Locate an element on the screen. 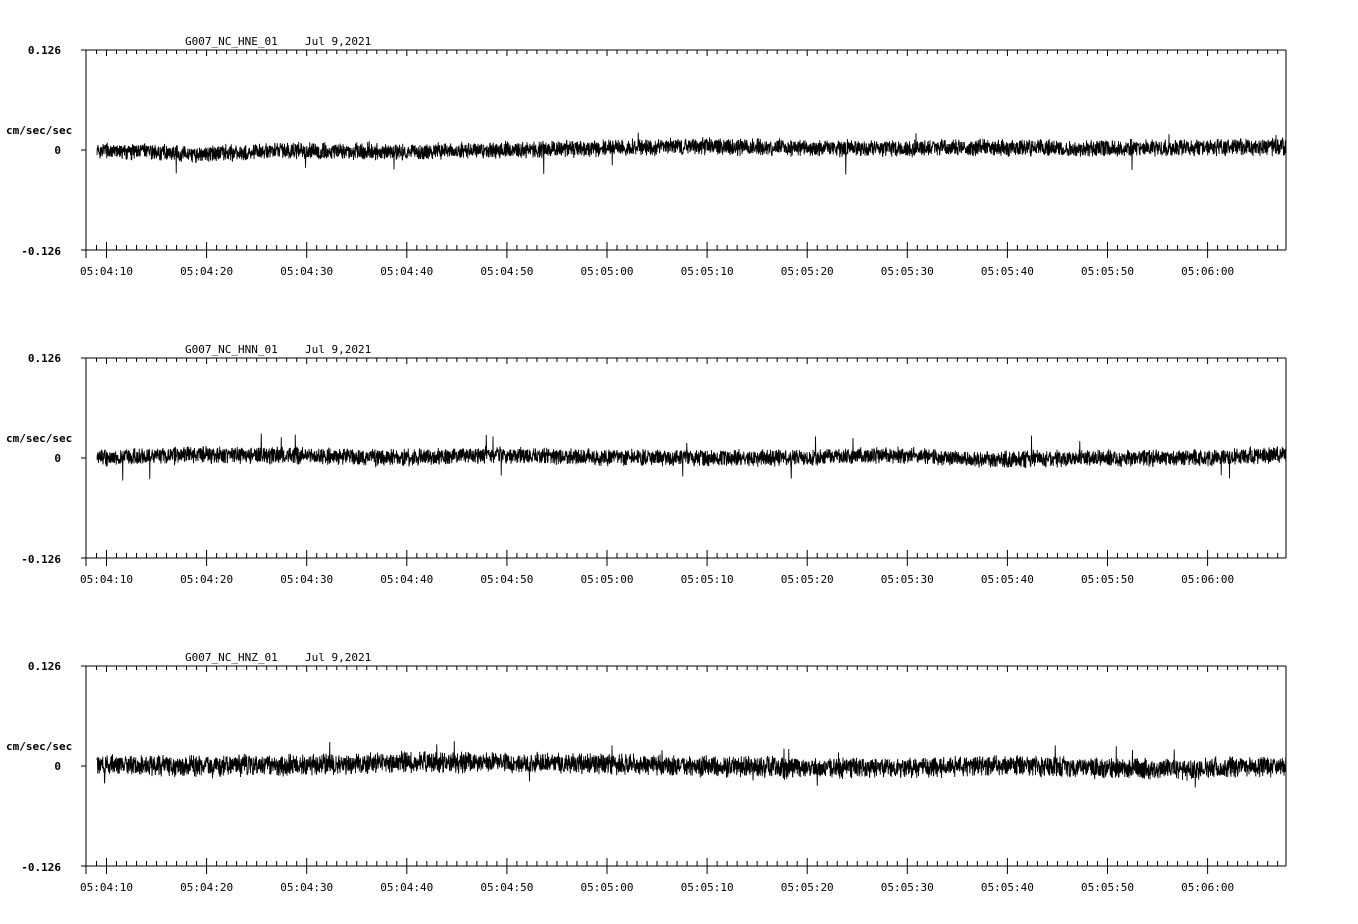 The width and height of the screenshot is (1358, 924). station-label: G007_NC_HNN_01 is located at coordinates (231, 349).